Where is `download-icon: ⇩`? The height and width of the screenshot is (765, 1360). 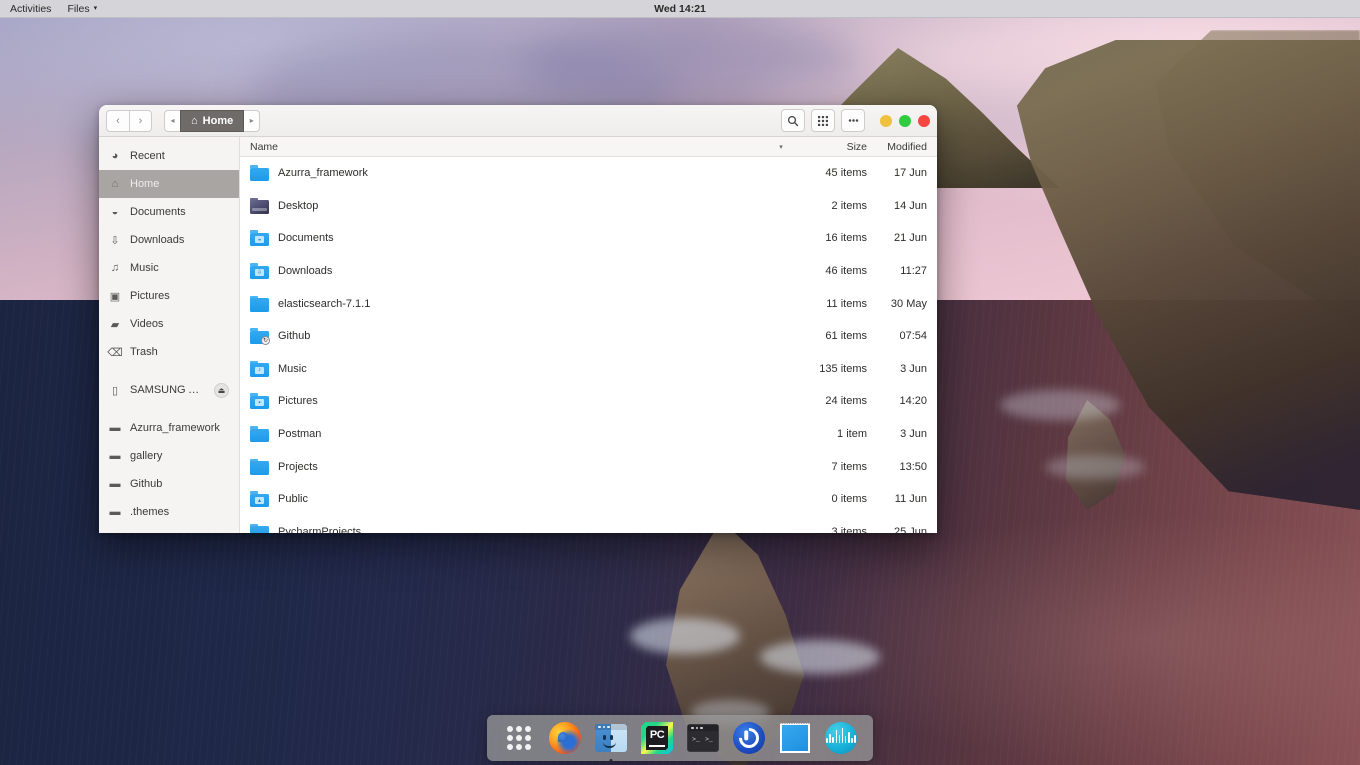 download-icon: ⇩ is located at coordinates (115, 240).